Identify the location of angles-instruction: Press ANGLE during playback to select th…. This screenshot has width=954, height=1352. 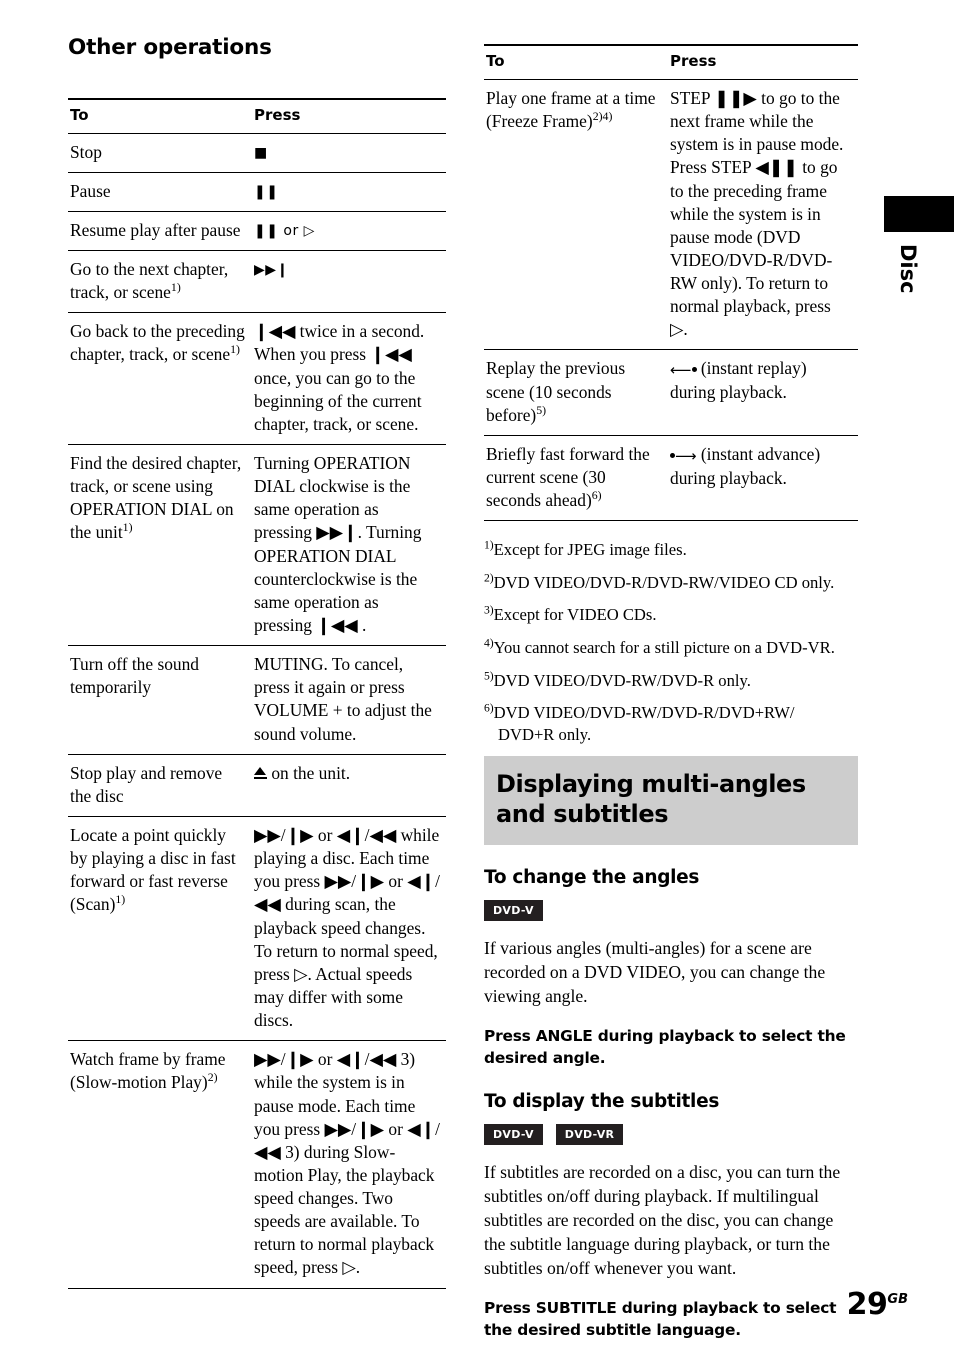
(665, 1046).